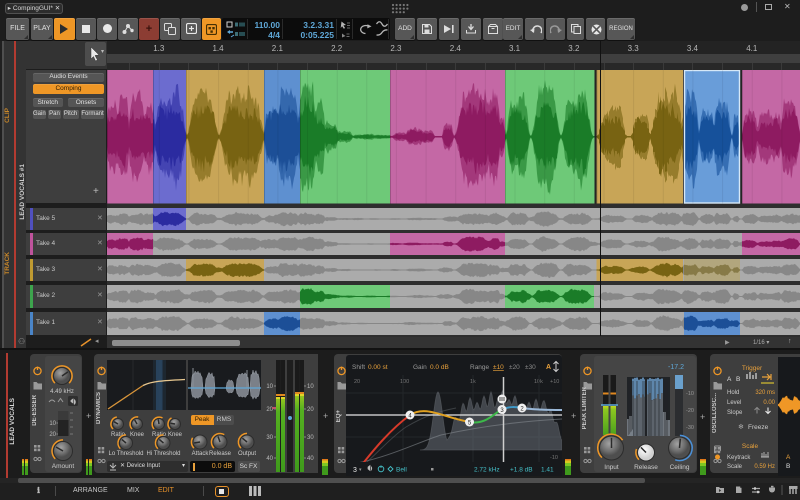 Image resolution: width=800 pixels, height=500 pixels. Describe the element at coordinates (680, 467) in the screenshot. I see `svg-text: Ceiling` at that location.